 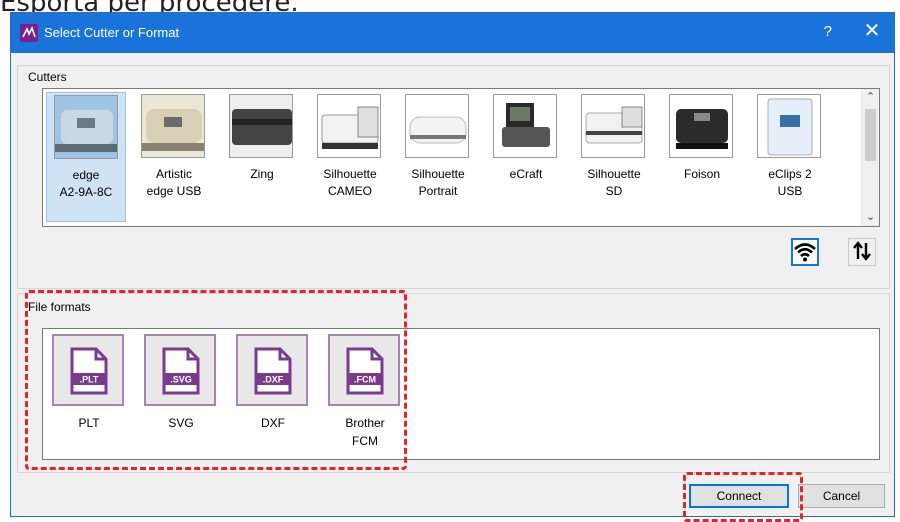 I want to click on format-icon-text: .SVG, so click(x=181, y=380).